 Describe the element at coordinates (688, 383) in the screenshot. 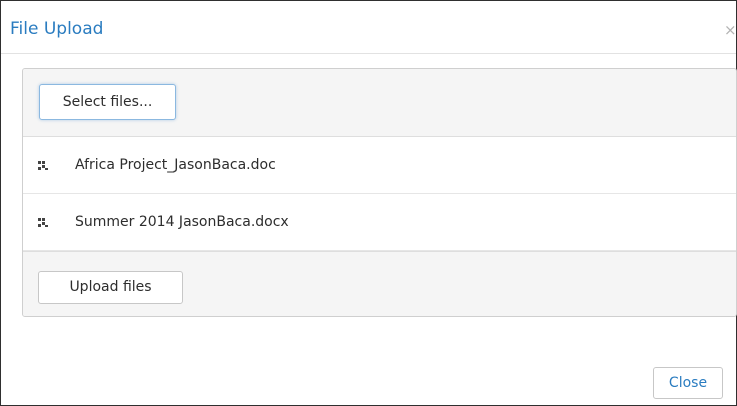

I see `close-button: Close` at that location.